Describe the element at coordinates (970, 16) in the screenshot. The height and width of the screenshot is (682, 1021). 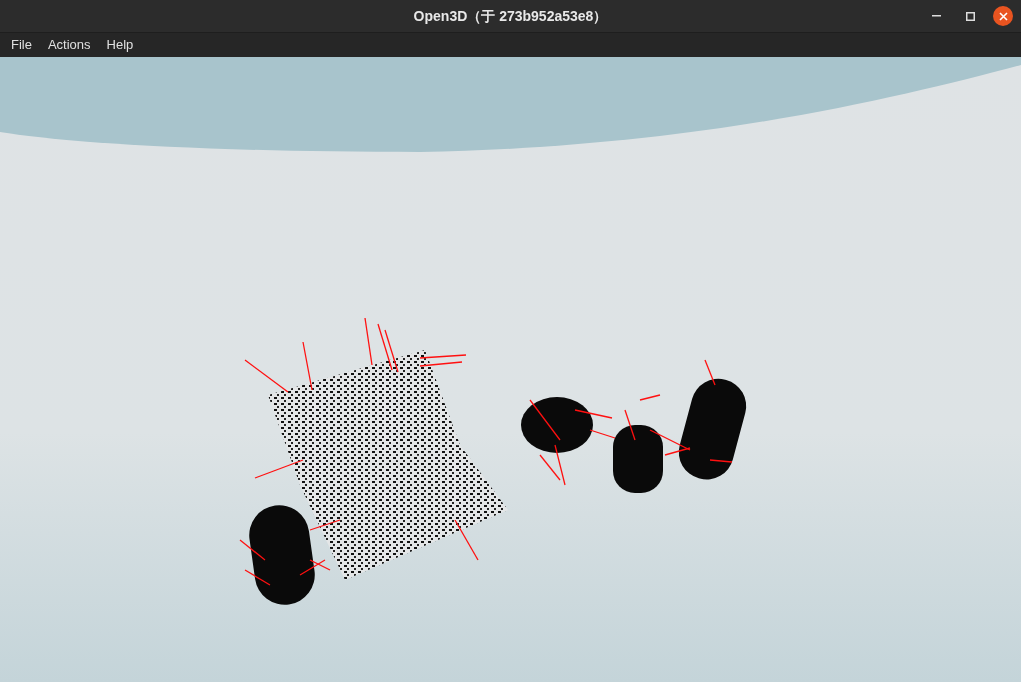
I see `maximize-icon` at that location.